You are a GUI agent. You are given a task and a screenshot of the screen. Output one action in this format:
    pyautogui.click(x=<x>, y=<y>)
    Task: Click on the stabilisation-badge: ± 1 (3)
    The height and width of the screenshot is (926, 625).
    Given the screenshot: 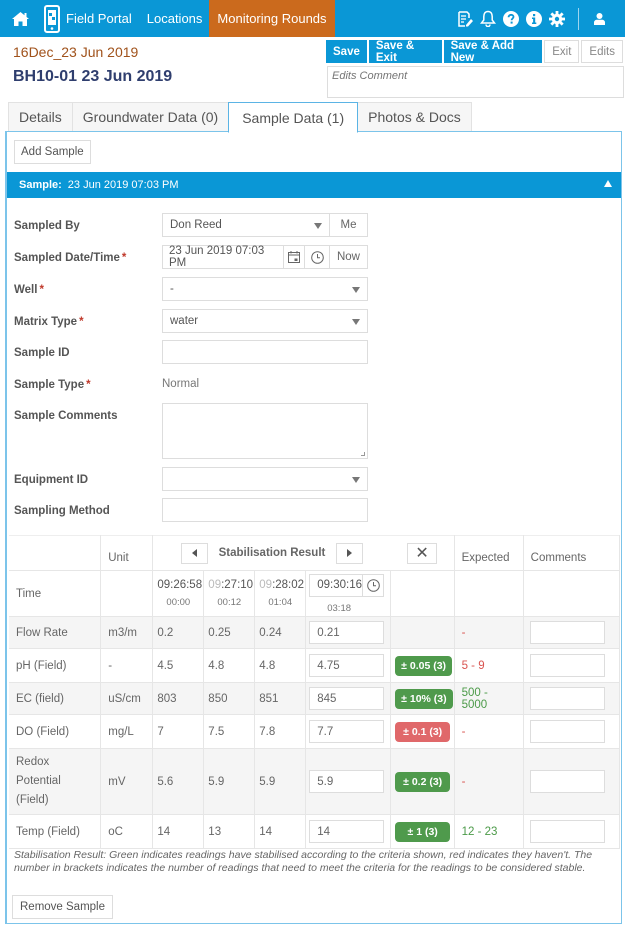 What is the action you would take?
    pyautogui.click(x=423, y=831)
    